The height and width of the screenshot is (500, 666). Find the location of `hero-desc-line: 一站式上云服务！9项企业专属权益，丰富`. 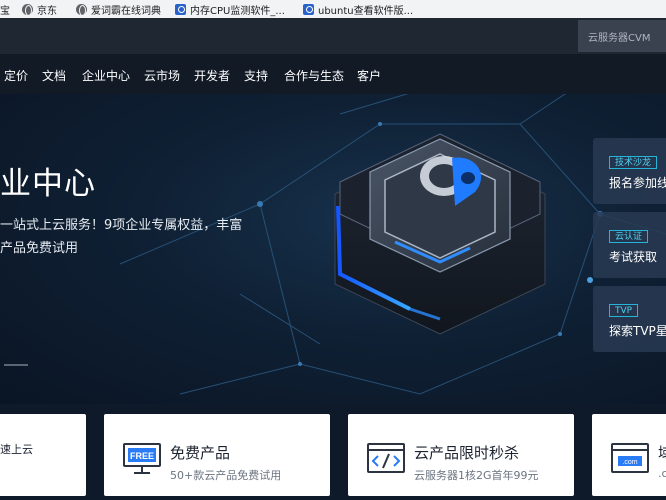

hero-desc-line: 一站式上云服务！9项企业专属权益，丰富 is located at coordinates (121, 225).